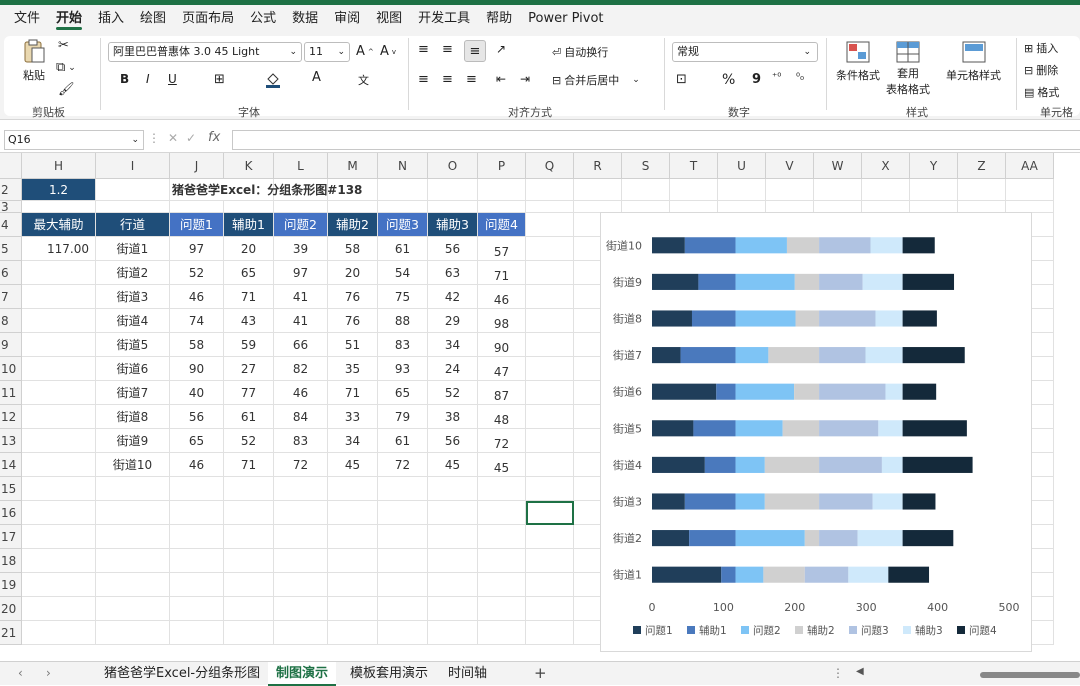 This screenshot has height=686, width=1080. I want to click on column-header: V, so click(790, 166).